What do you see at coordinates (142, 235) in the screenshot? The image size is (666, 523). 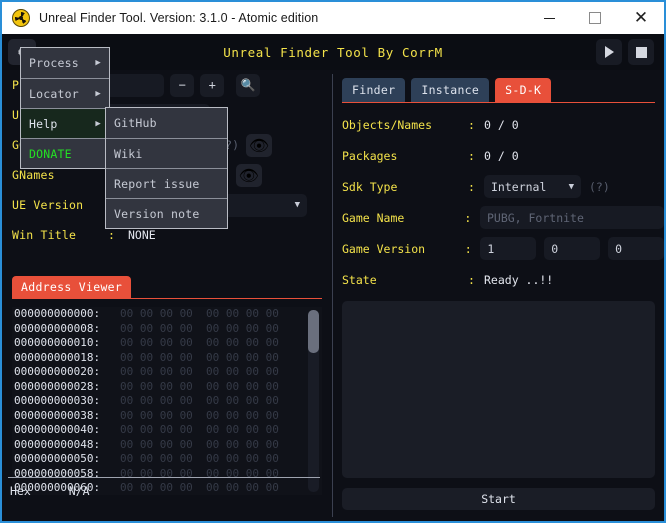 I see `win-title-value: NONE` at bounding box center [142, 235].